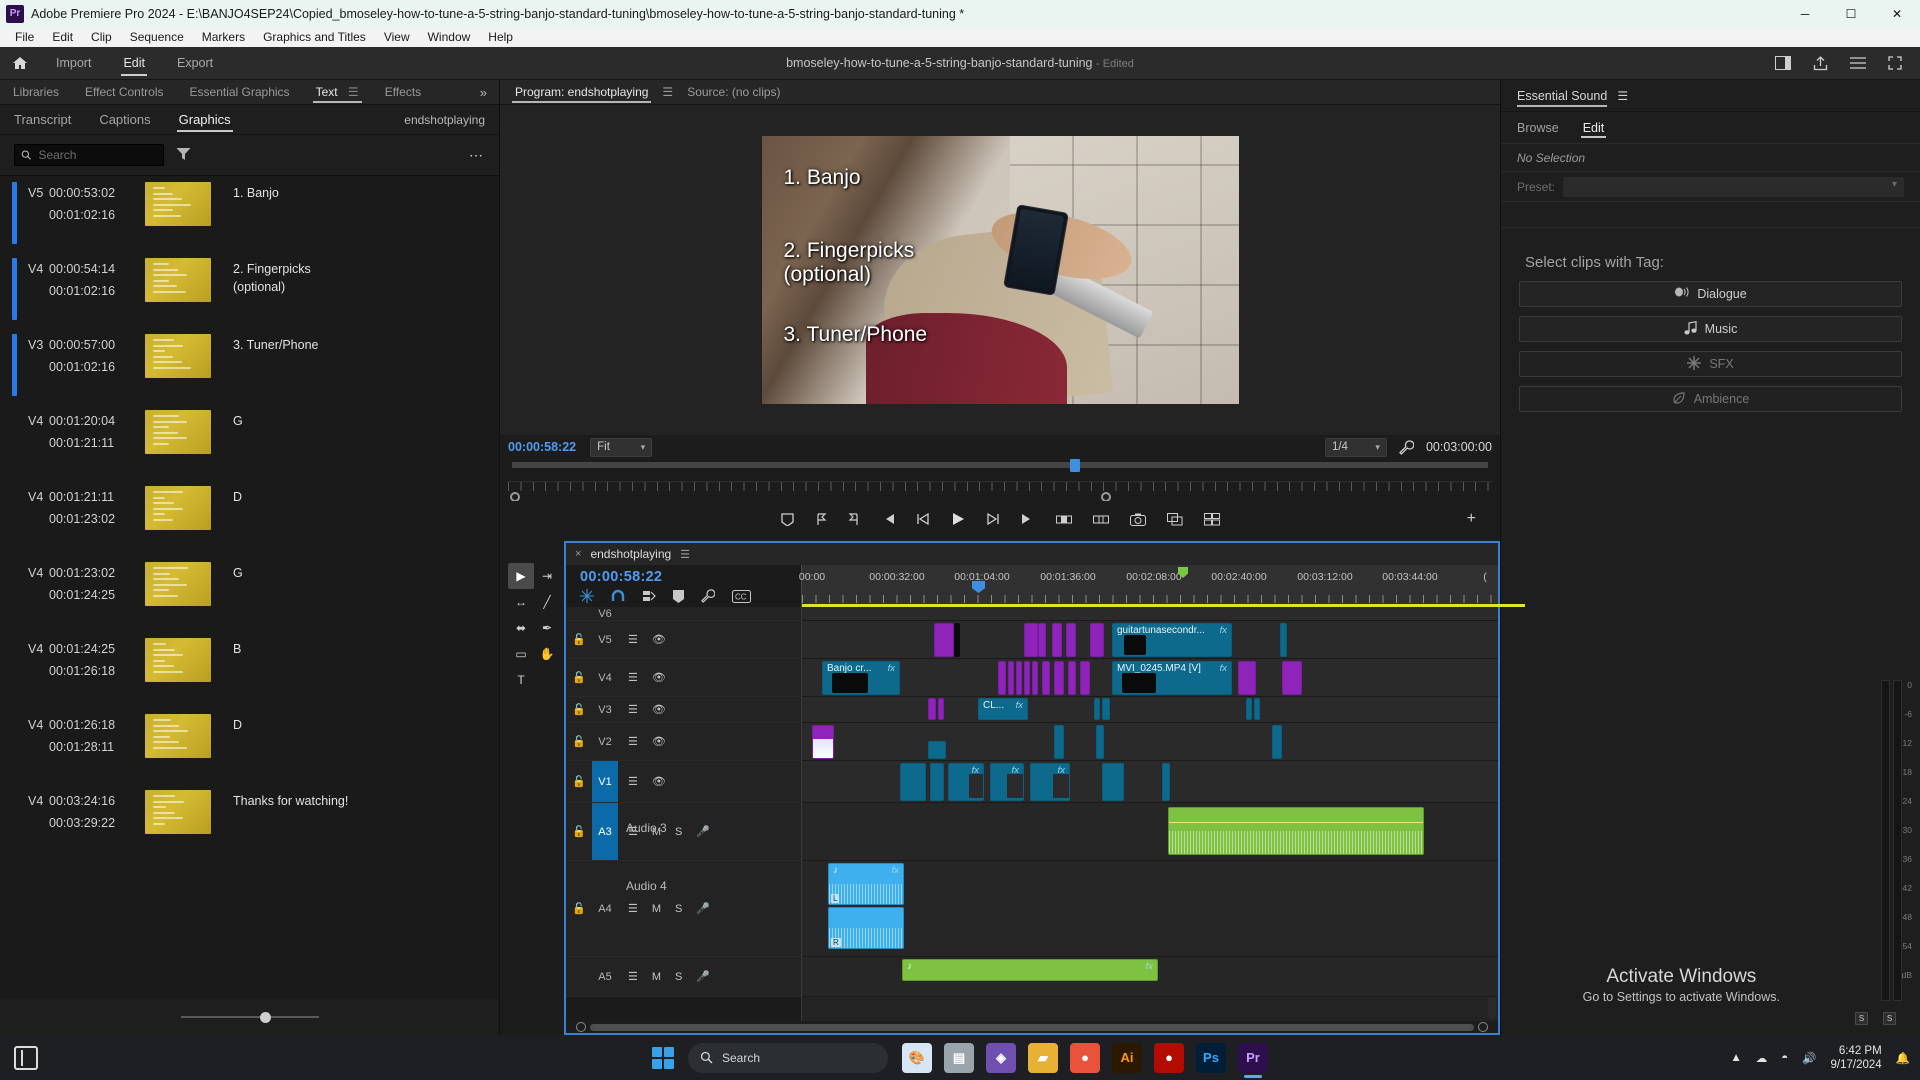  What do you see at coordinates (1710, 364) in the screenshot?
I see `tag-button-sfx: SFX` at bounding box center [1710, 364].